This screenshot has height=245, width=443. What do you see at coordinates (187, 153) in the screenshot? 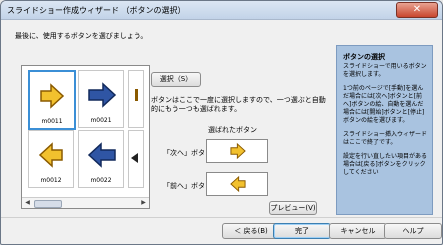
I see `next-button-label: 「次へ」ボタン` at bounding box center [187, 153].